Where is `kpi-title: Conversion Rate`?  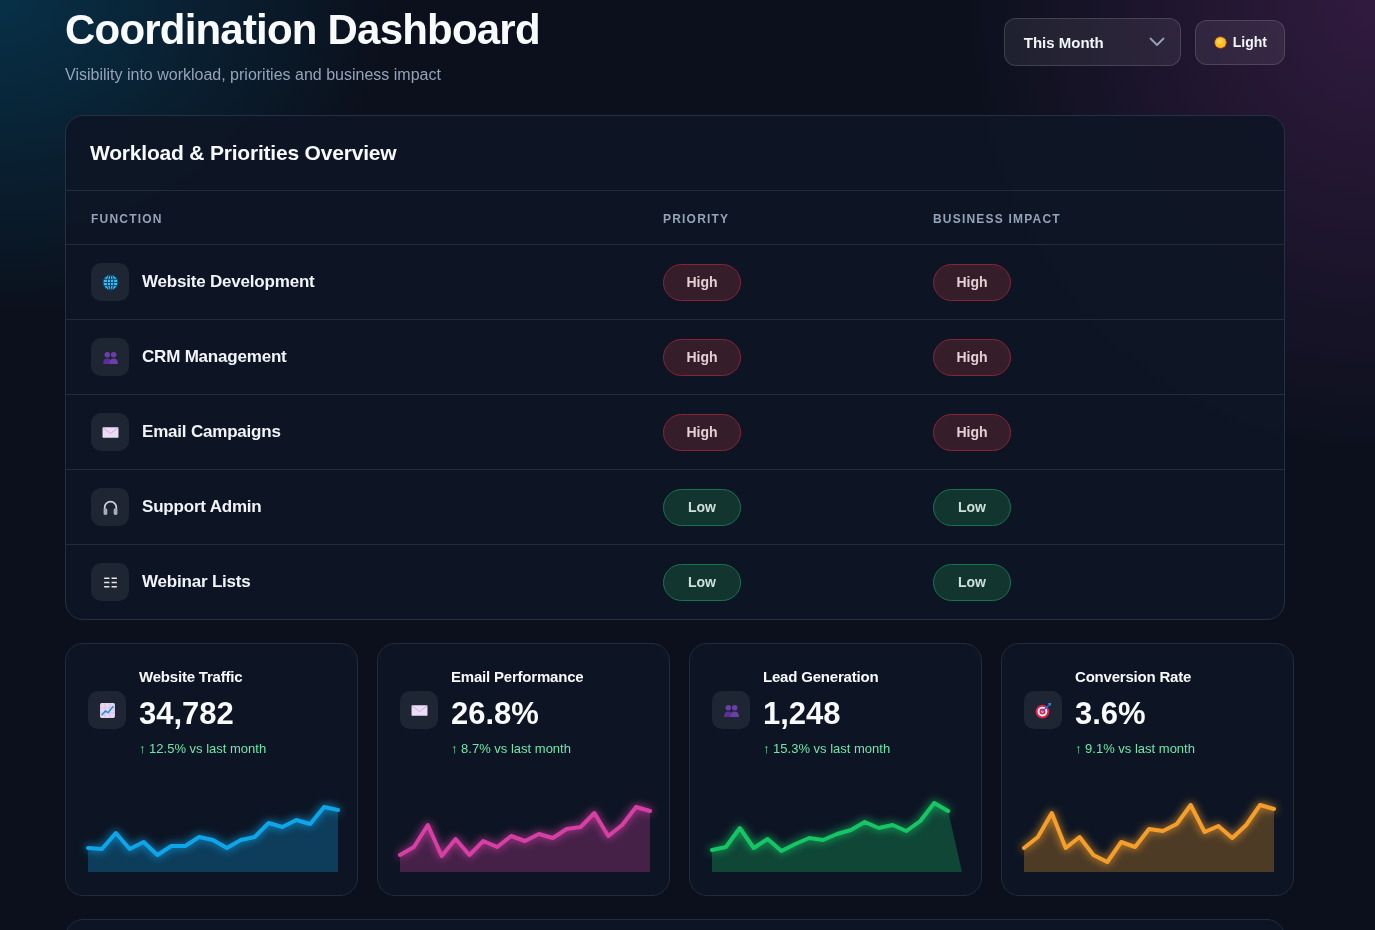
kpi-title: Conversion Rate is located at coordinates (1133, 677).